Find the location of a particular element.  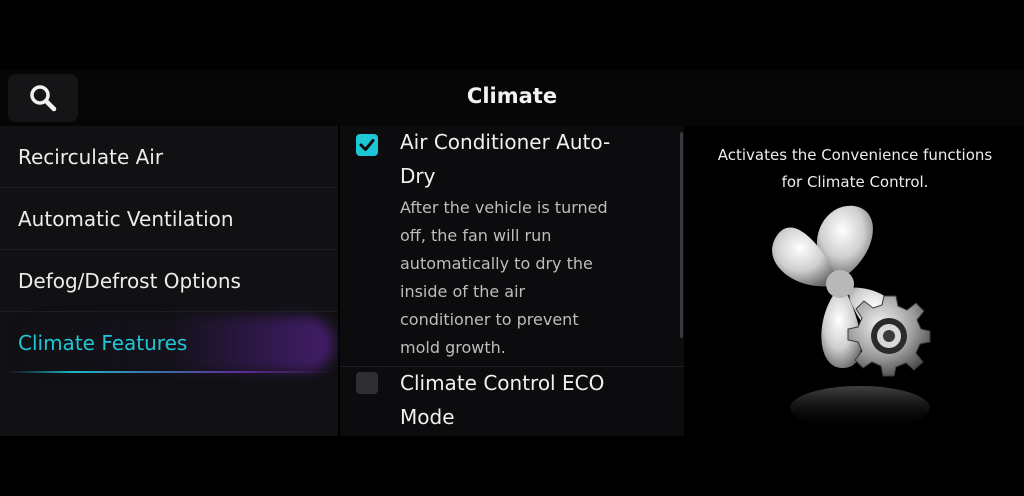

fan-gear-icon is located at coordinates (851, 317).